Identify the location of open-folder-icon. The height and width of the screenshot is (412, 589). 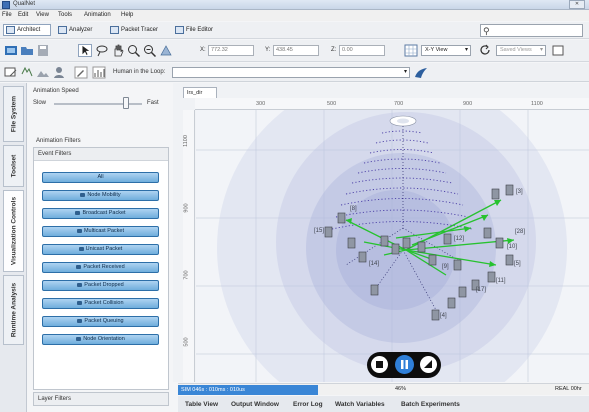
(27, 50).